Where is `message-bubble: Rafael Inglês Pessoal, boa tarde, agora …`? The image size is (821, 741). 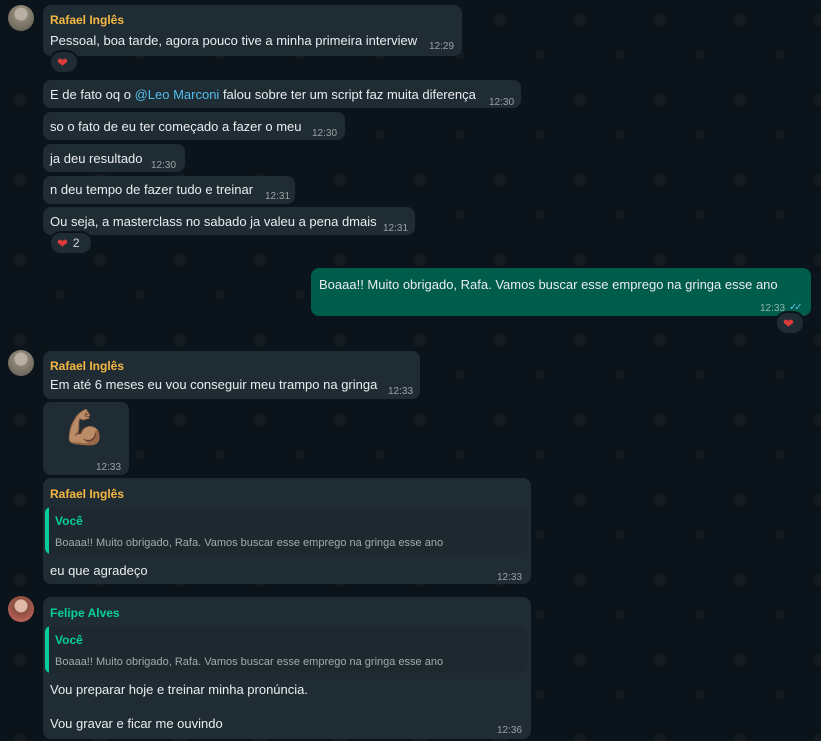 message-bubble: Rafael Inglês Pessoal, boa tarde, agora … is located at coordinates (252, 30).